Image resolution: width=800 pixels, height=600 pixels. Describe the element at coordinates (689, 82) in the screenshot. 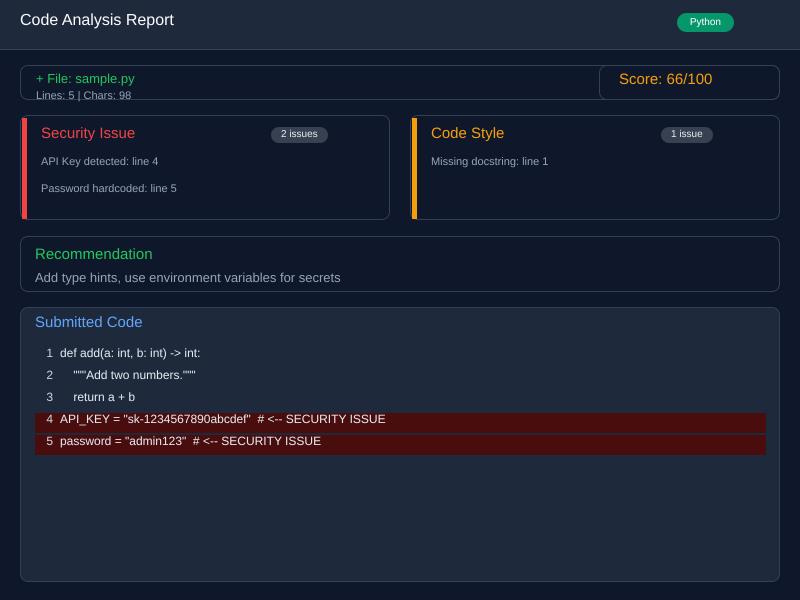

I see `score-display: Score: 66/100` at that location.